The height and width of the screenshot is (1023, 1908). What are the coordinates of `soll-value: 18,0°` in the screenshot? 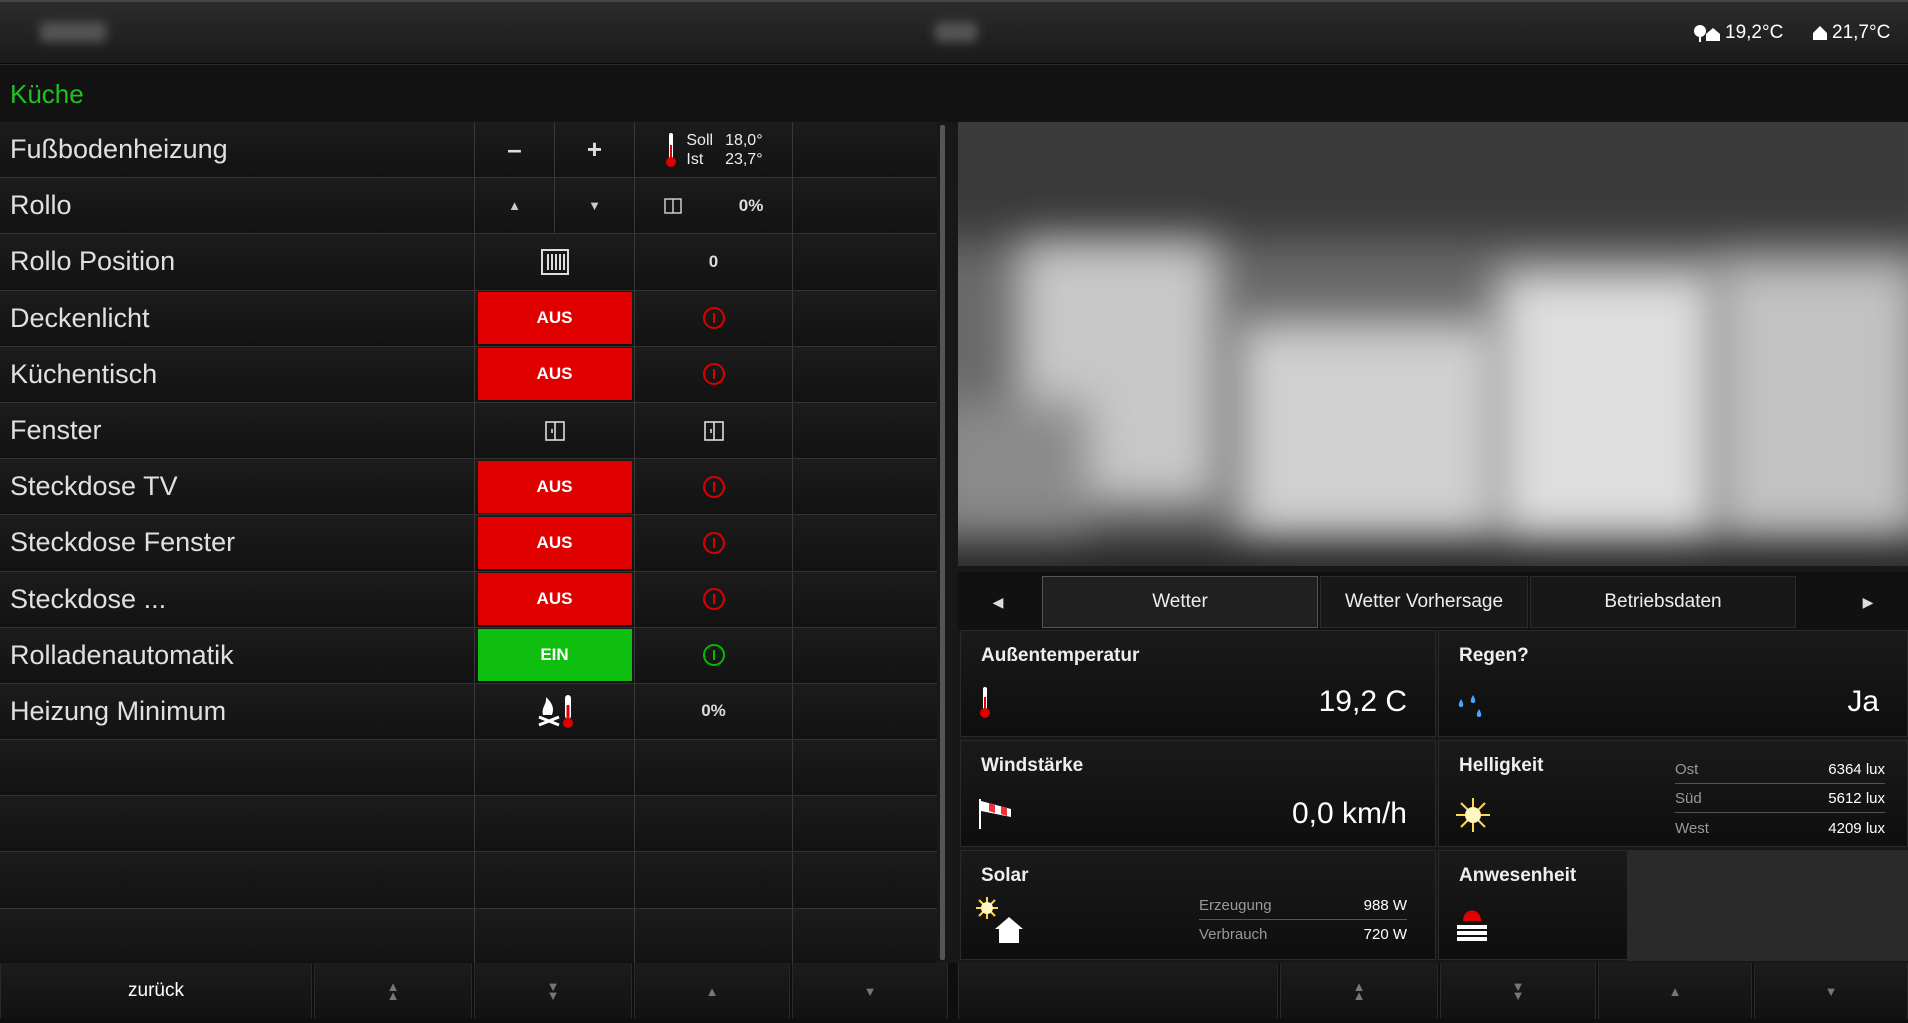 It's located at (744, 140).